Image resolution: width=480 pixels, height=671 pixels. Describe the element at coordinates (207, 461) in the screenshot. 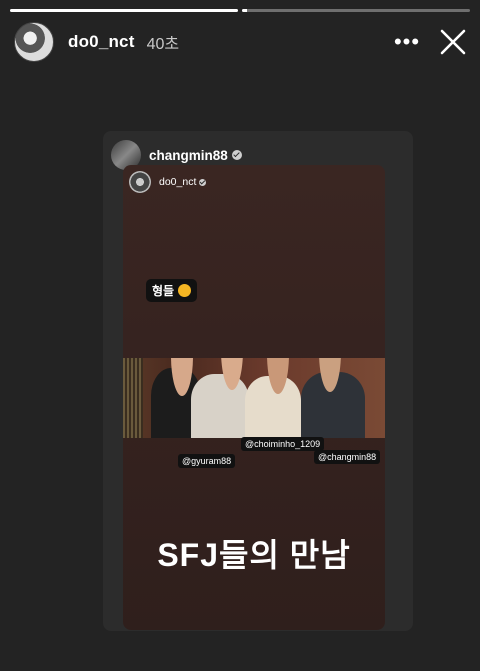

I see `user-tag: @gyuram88` at that location.